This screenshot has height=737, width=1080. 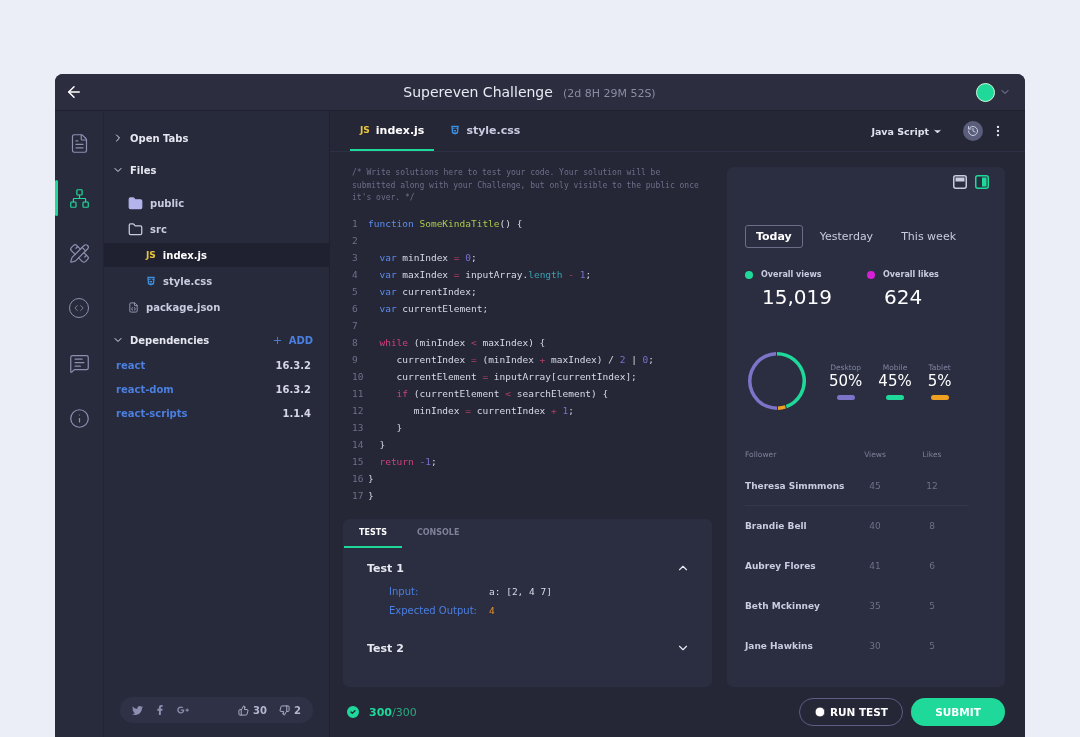 What do you see at coordinates (846, 380) in the screenshot?
I see `legend-value: 50%` at bounding box center [846, 380].